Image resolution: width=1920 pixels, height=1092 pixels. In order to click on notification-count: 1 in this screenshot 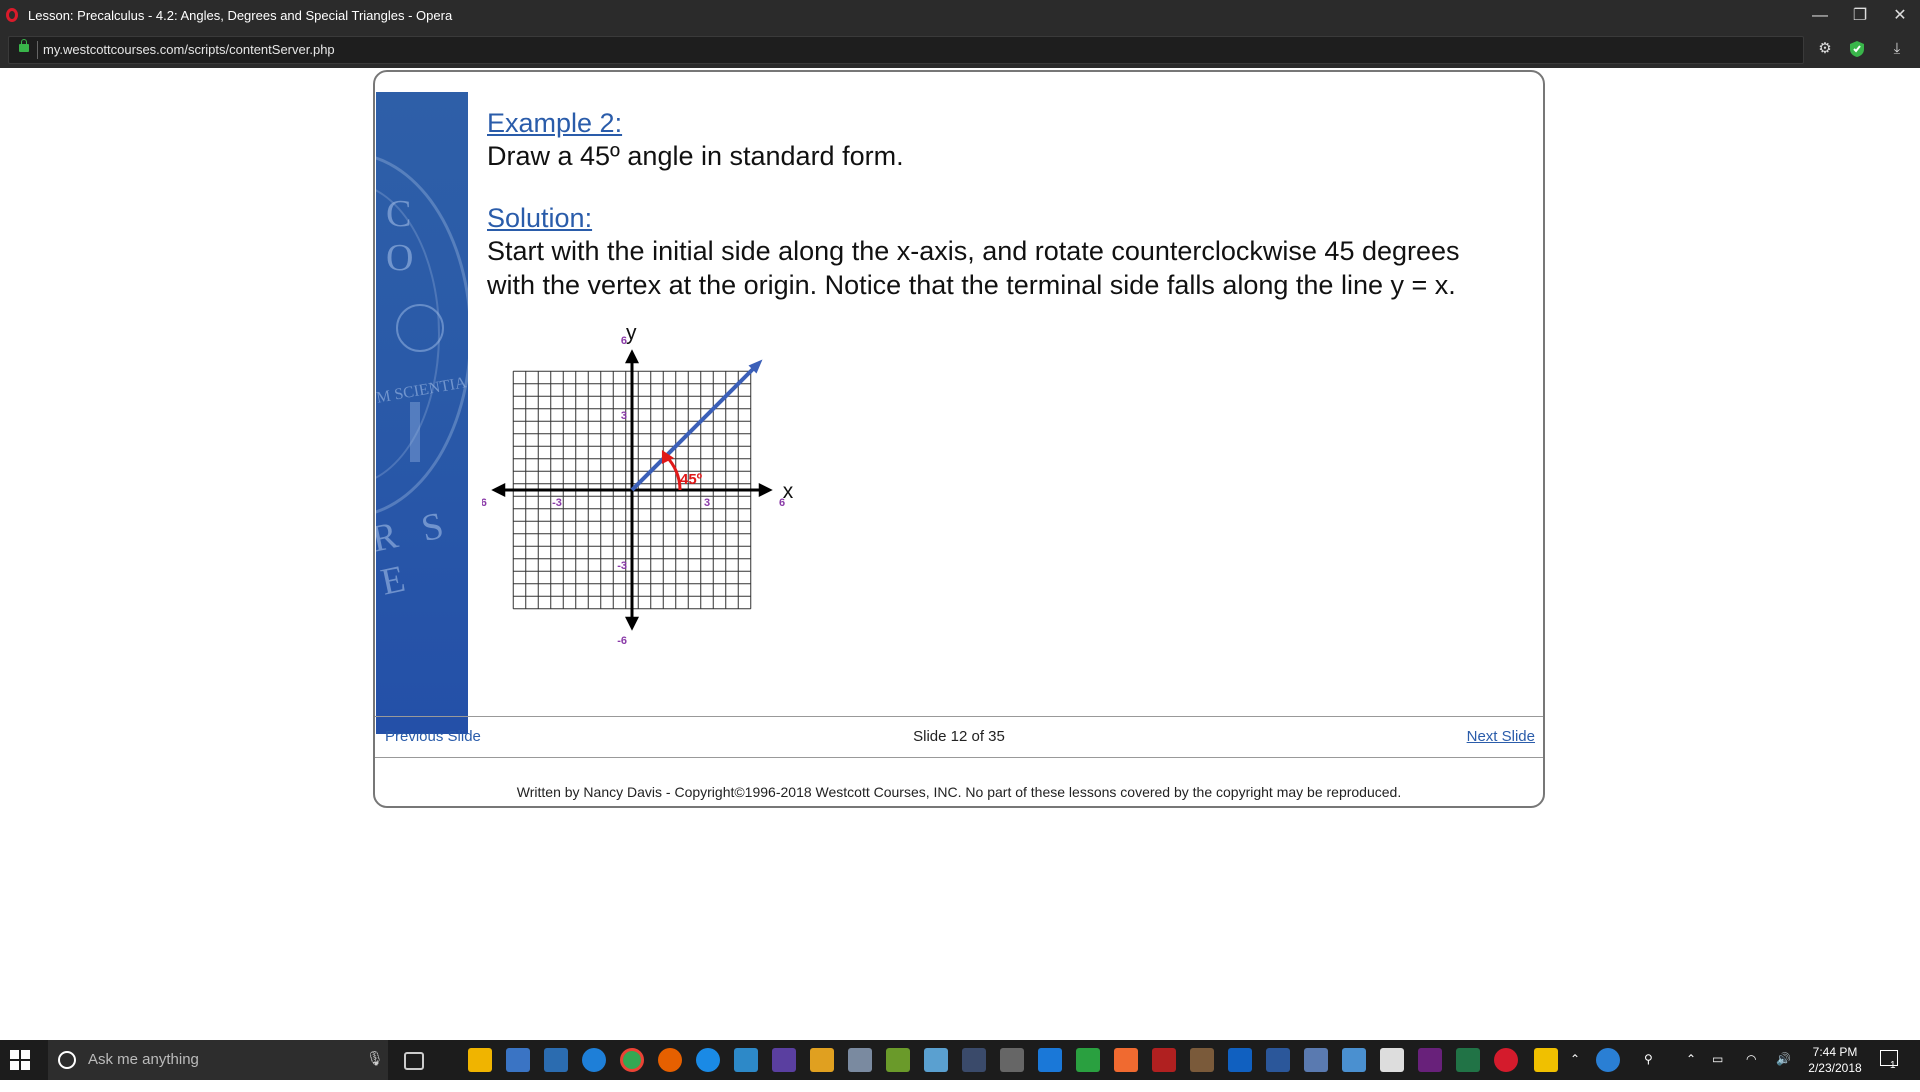, I will do `click(1893, 1065)`.